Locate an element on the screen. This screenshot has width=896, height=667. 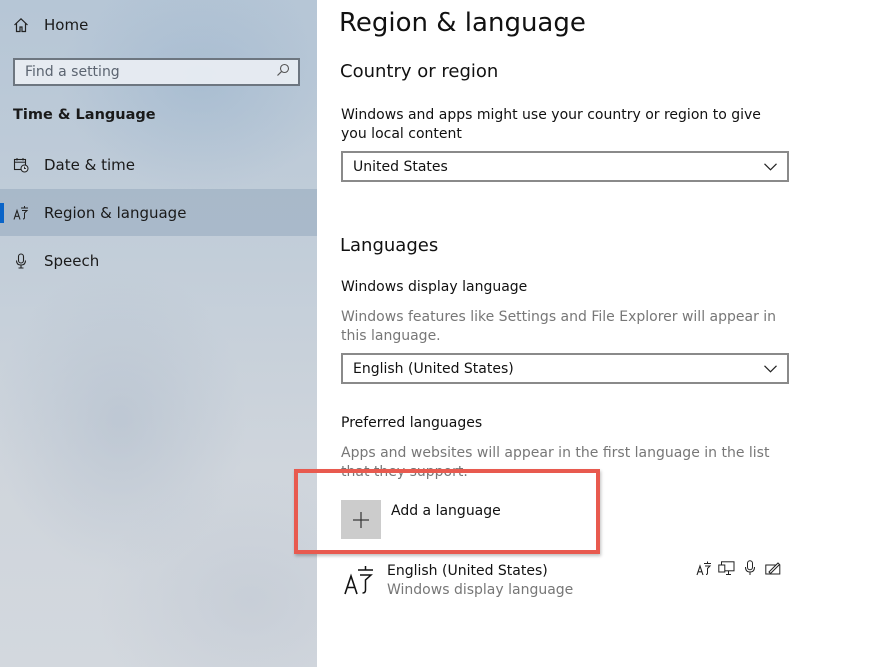
sidebar-item-label: Date & time is located at coordinates (89, 165).